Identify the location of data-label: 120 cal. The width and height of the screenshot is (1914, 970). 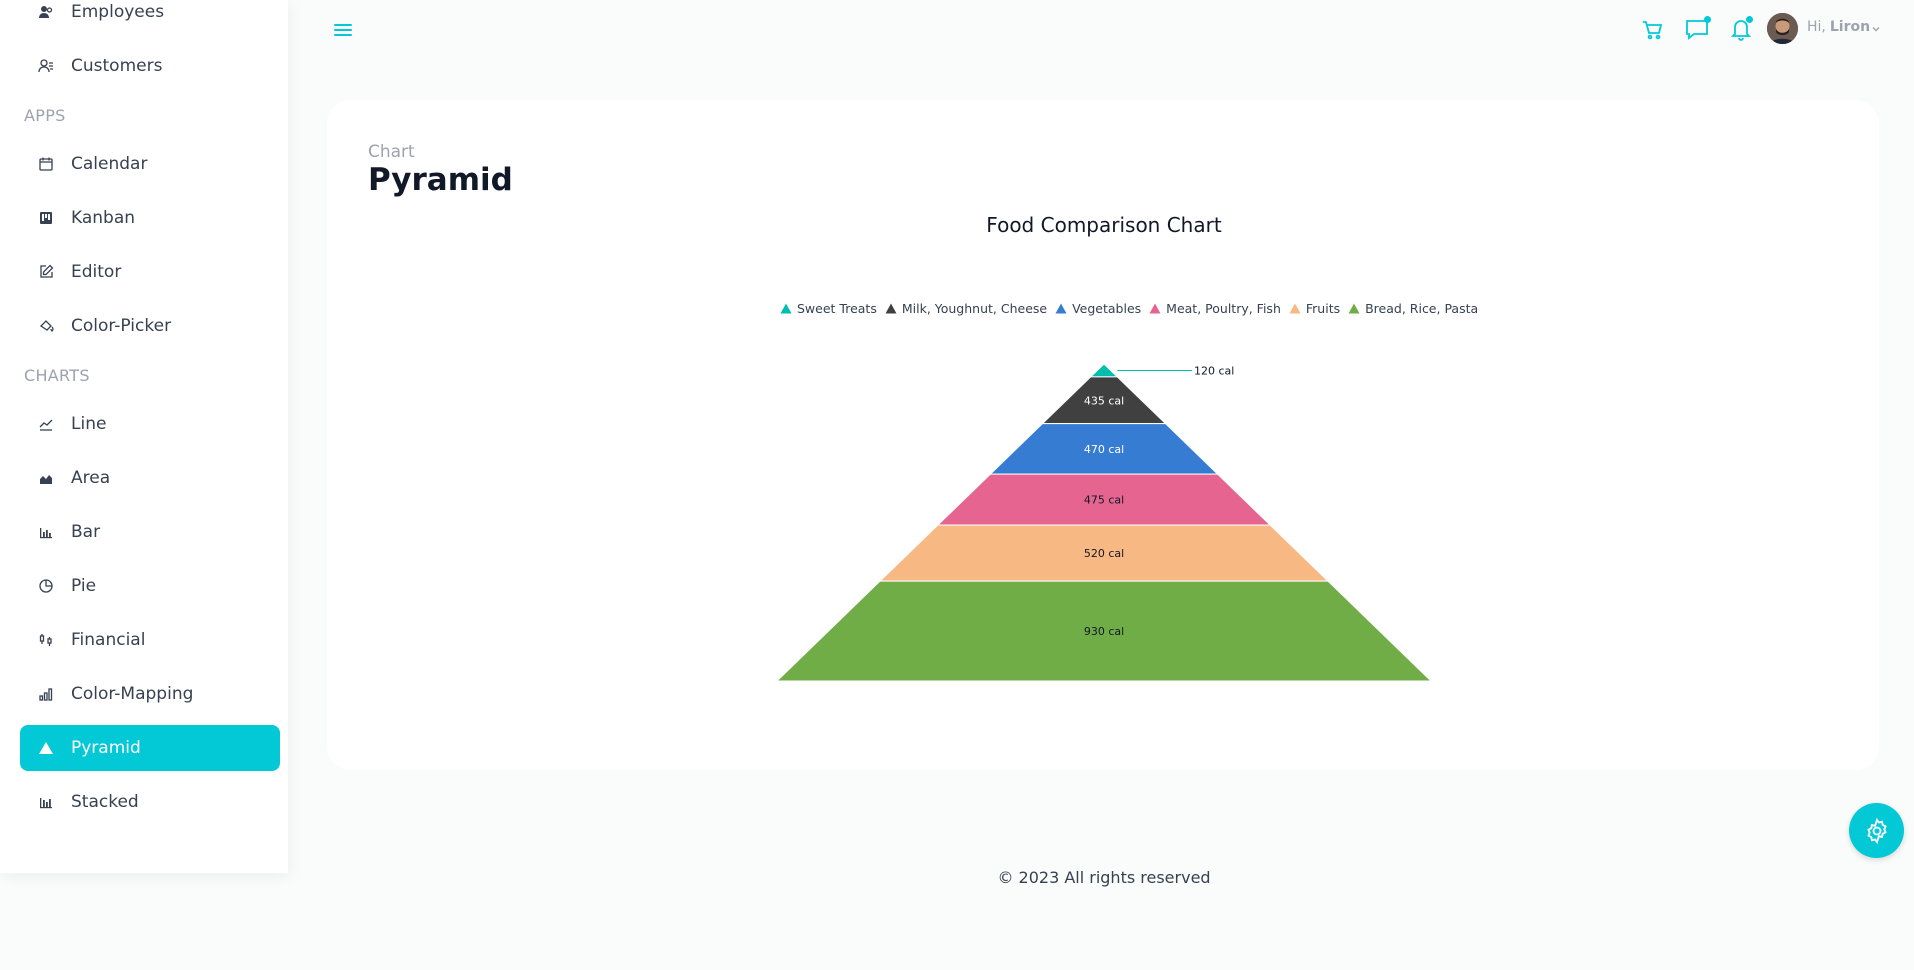
(1214, 370).